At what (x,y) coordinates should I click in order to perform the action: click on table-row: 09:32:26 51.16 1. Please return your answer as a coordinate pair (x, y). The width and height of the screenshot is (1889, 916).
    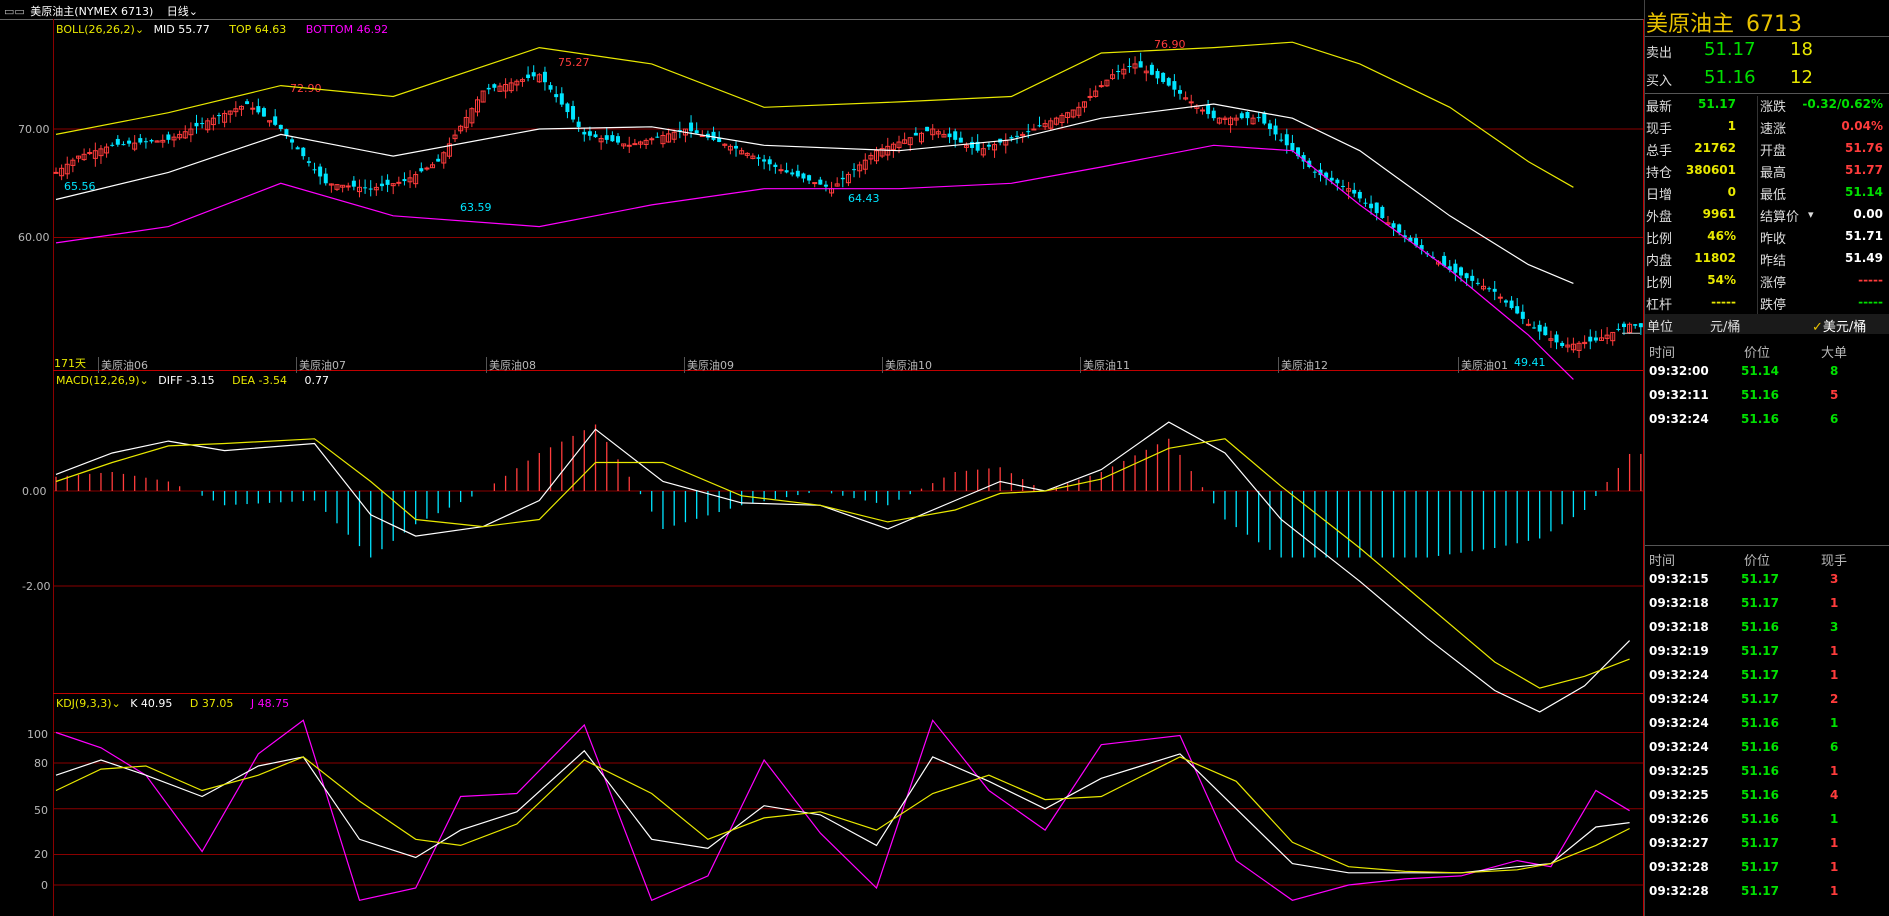
    Looking at the image, I should click on (1767, 822).